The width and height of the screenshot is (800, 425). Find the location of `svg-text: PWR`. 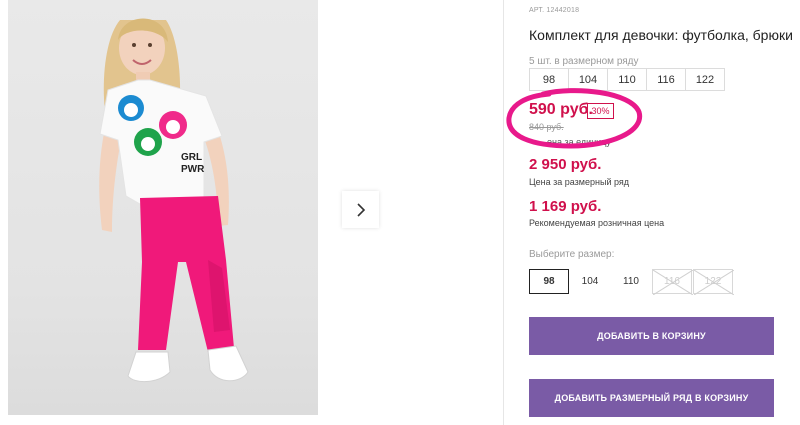

svg-text: PWR is located at coordinates (193, 169).